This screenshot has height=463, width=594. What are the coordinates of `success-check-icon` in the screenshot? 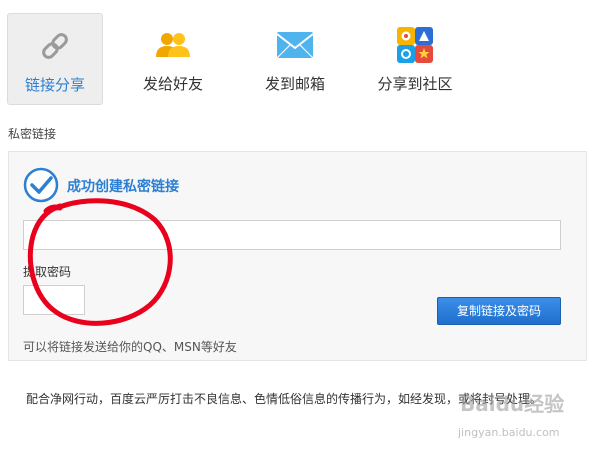 It's located at (41, 185).